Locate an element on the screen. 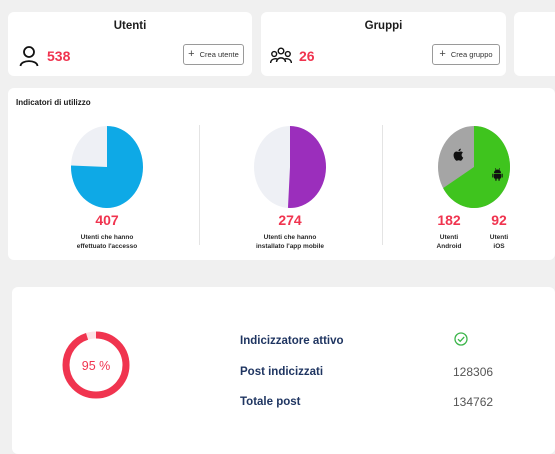  app-pie-chart is located at coordinates (290, 167).